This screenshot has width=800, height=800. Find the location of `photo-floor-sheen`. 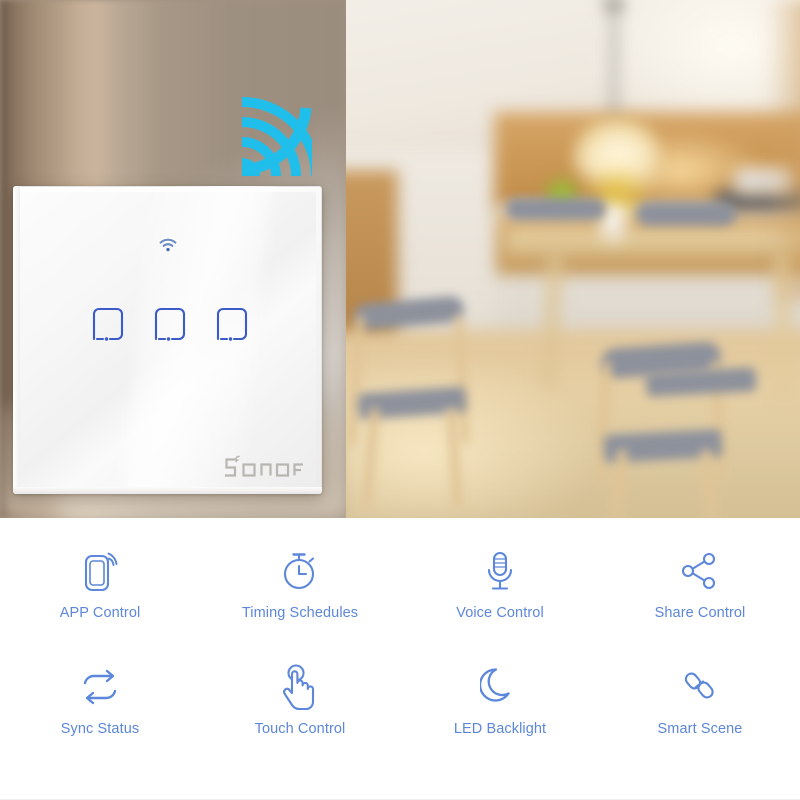

photo-floor-sheen is located at coordinates (476, 434).